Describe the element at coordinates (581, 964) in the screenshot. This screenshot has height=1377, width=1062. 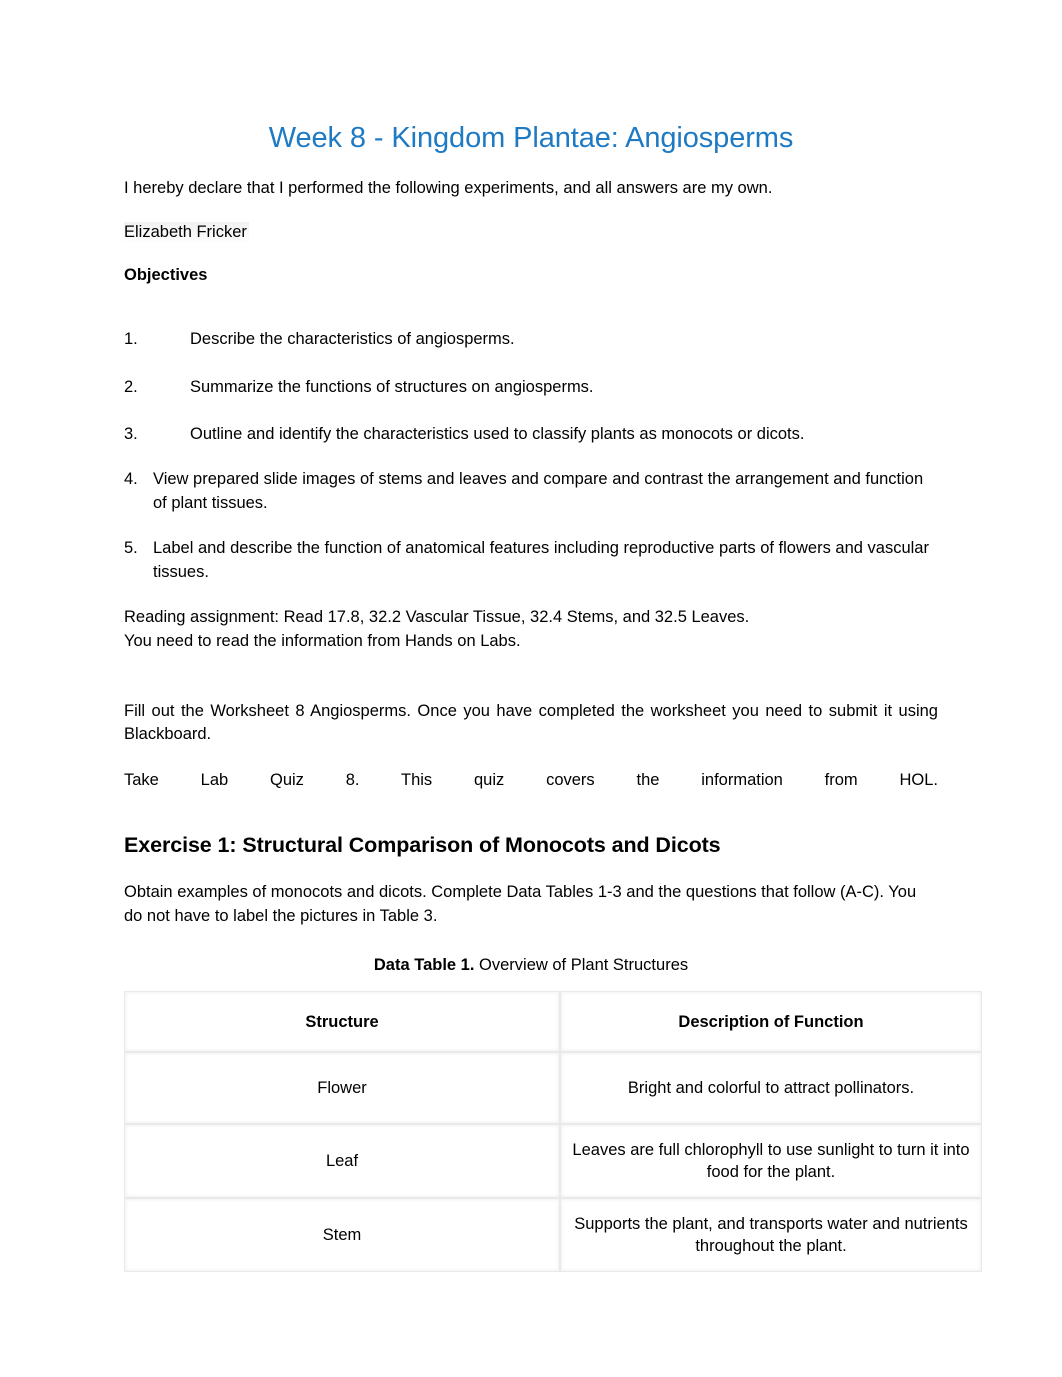
I see `data-table-1-caption-text: Overview of Plant Structures` at that location.